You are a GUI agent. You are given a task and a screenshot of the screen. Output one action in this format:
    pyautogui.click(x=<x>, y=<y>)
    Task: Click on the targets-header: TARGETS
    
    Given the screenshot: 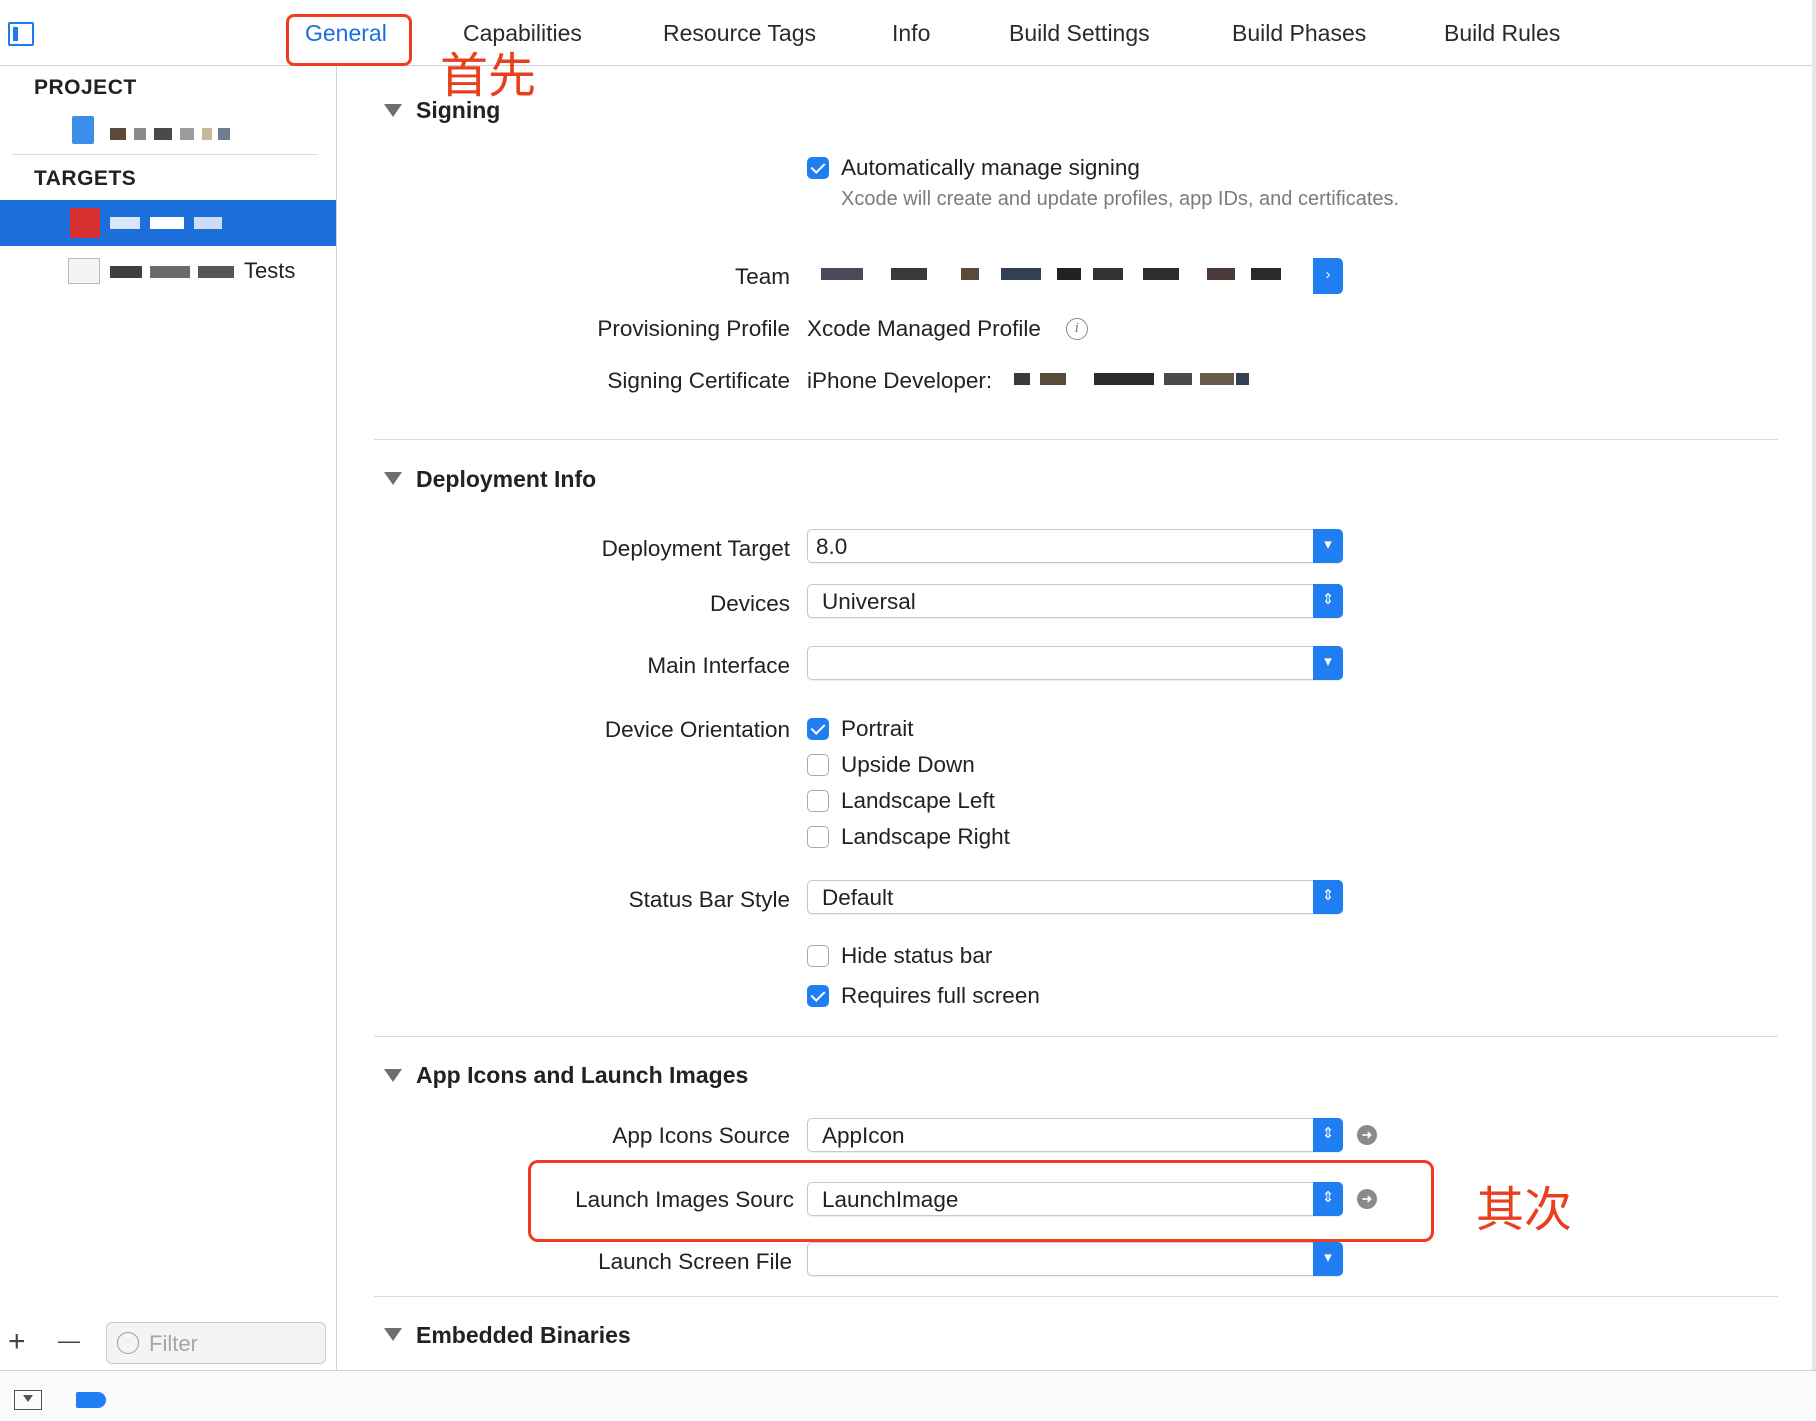 What is the action you would take?
    pyautogui.click(x=85, y=178)
    